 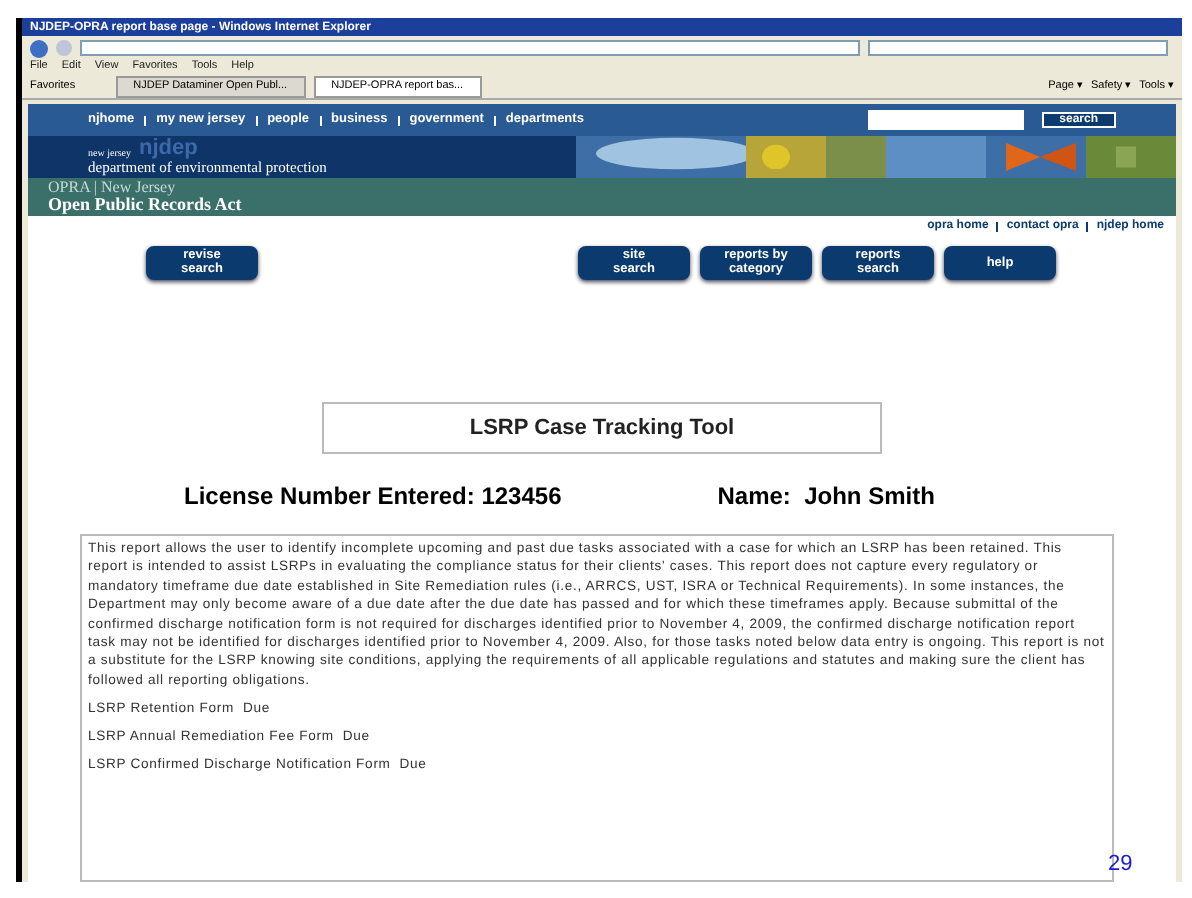 What do you see at coordinates (168, 149) in the screenshot?
I see `brand-logo-text: njdep` at bounding box center [168, 149].